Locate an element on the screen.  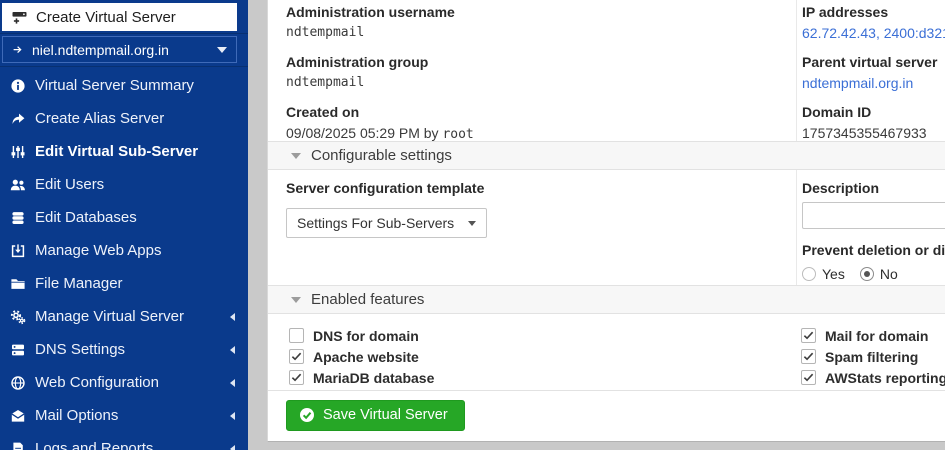
prevent-no-radio is located at coordinates (866, 274).